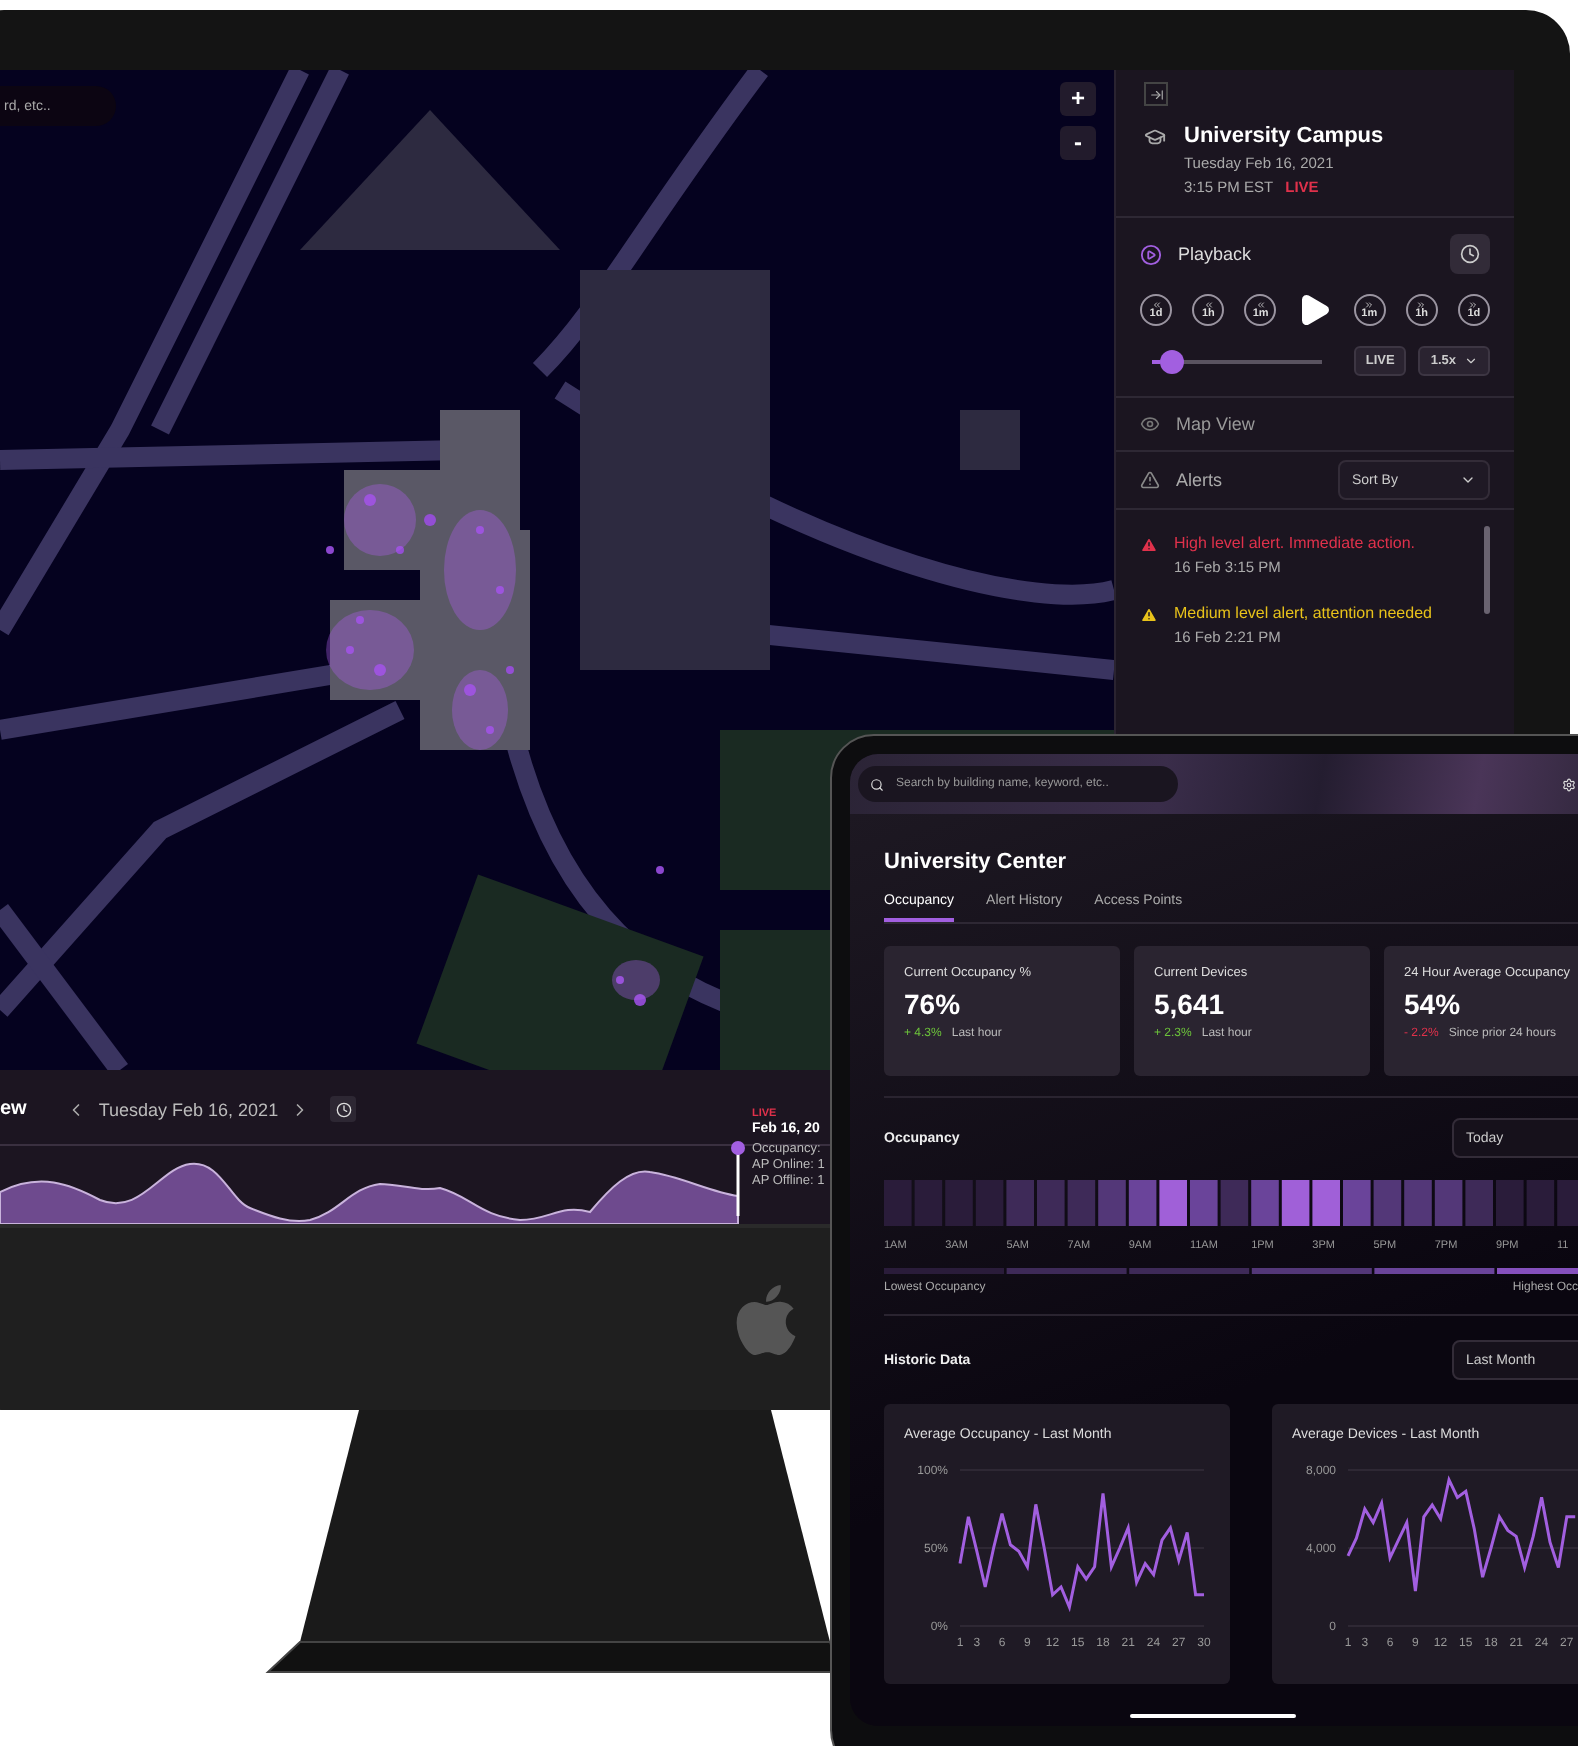 This screenshot has width=1578, height=1746. I want to click on zoom-out-button: -, so click(1078, 143).